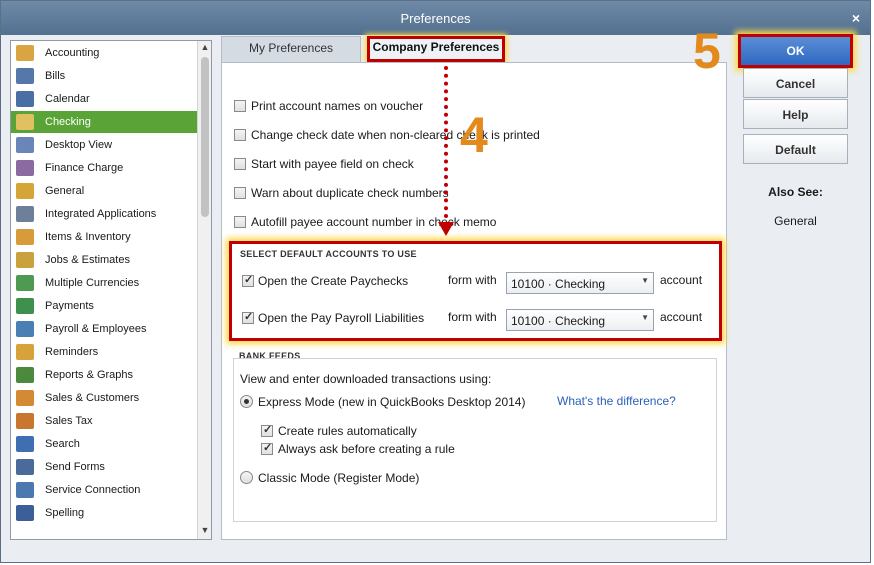  Describe the element at coordinates (25, 375) in the screenshot. I see `reports-graphs-icon` at that location.